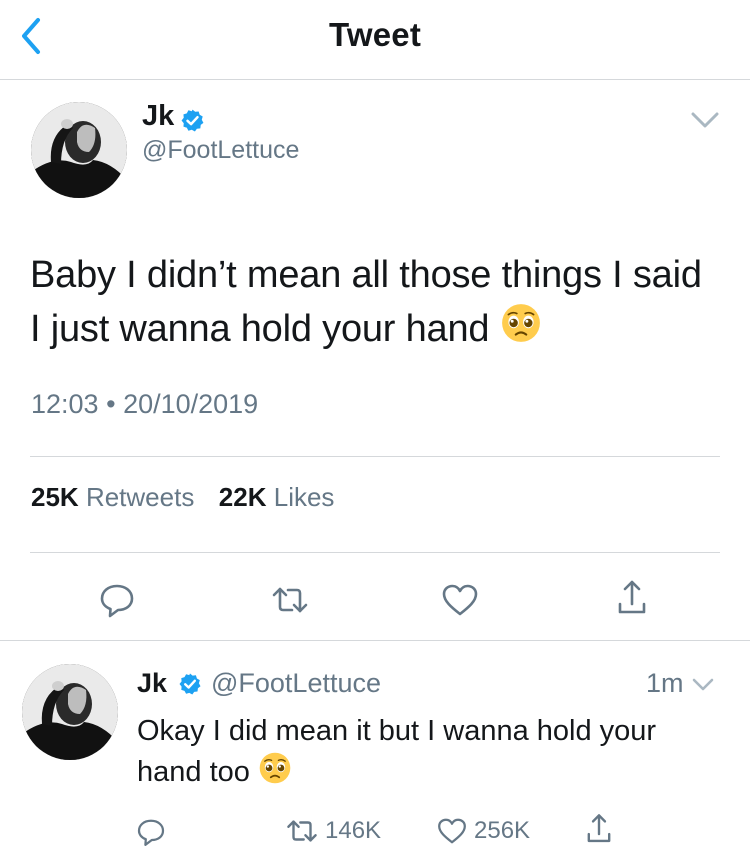 The image size is (750, 860). Describe the element at coordinates (220, 150) in the screenshot. I see `author-handle: @FootLettuce` at that location.